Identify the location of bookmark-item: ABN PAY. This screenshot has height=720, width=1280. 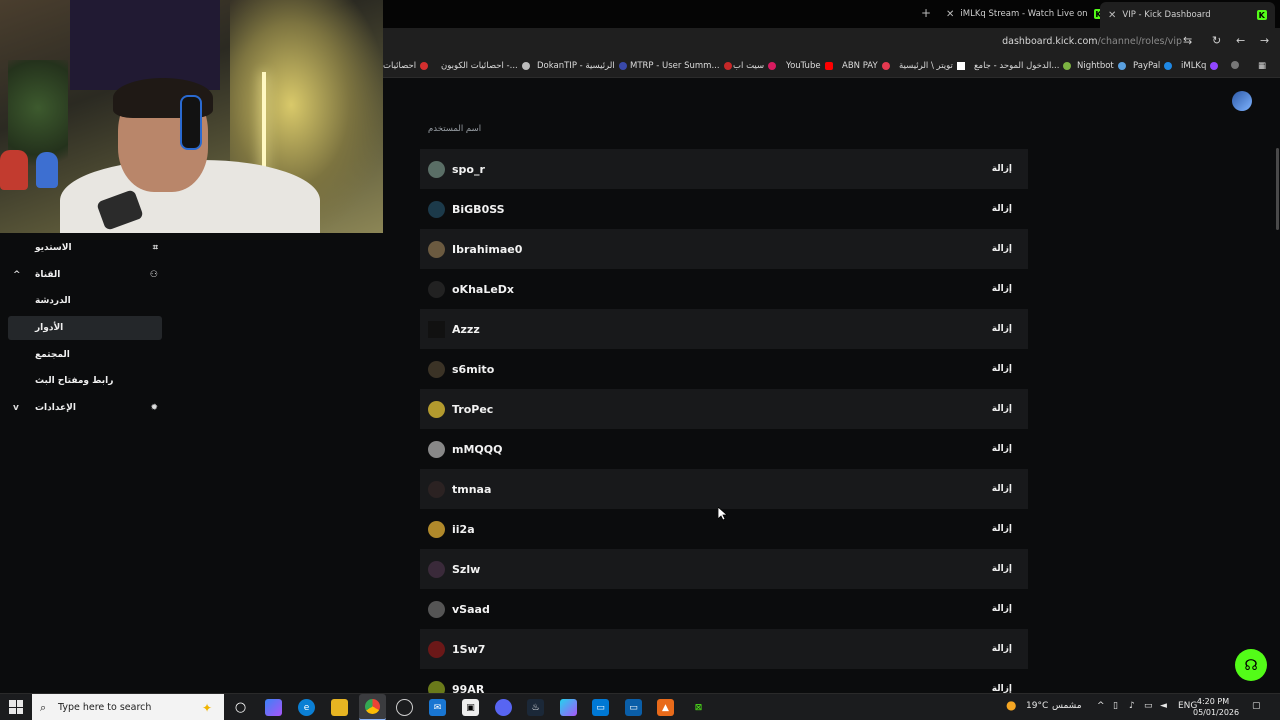
(866, 66).